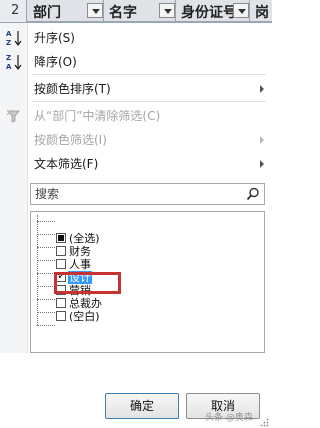 The image size is (320, 428). What do you see at coordinates (146, 238) in the screenshot?
I see `filter-item-select-all: (全选)` at bounding box center [146, 238].